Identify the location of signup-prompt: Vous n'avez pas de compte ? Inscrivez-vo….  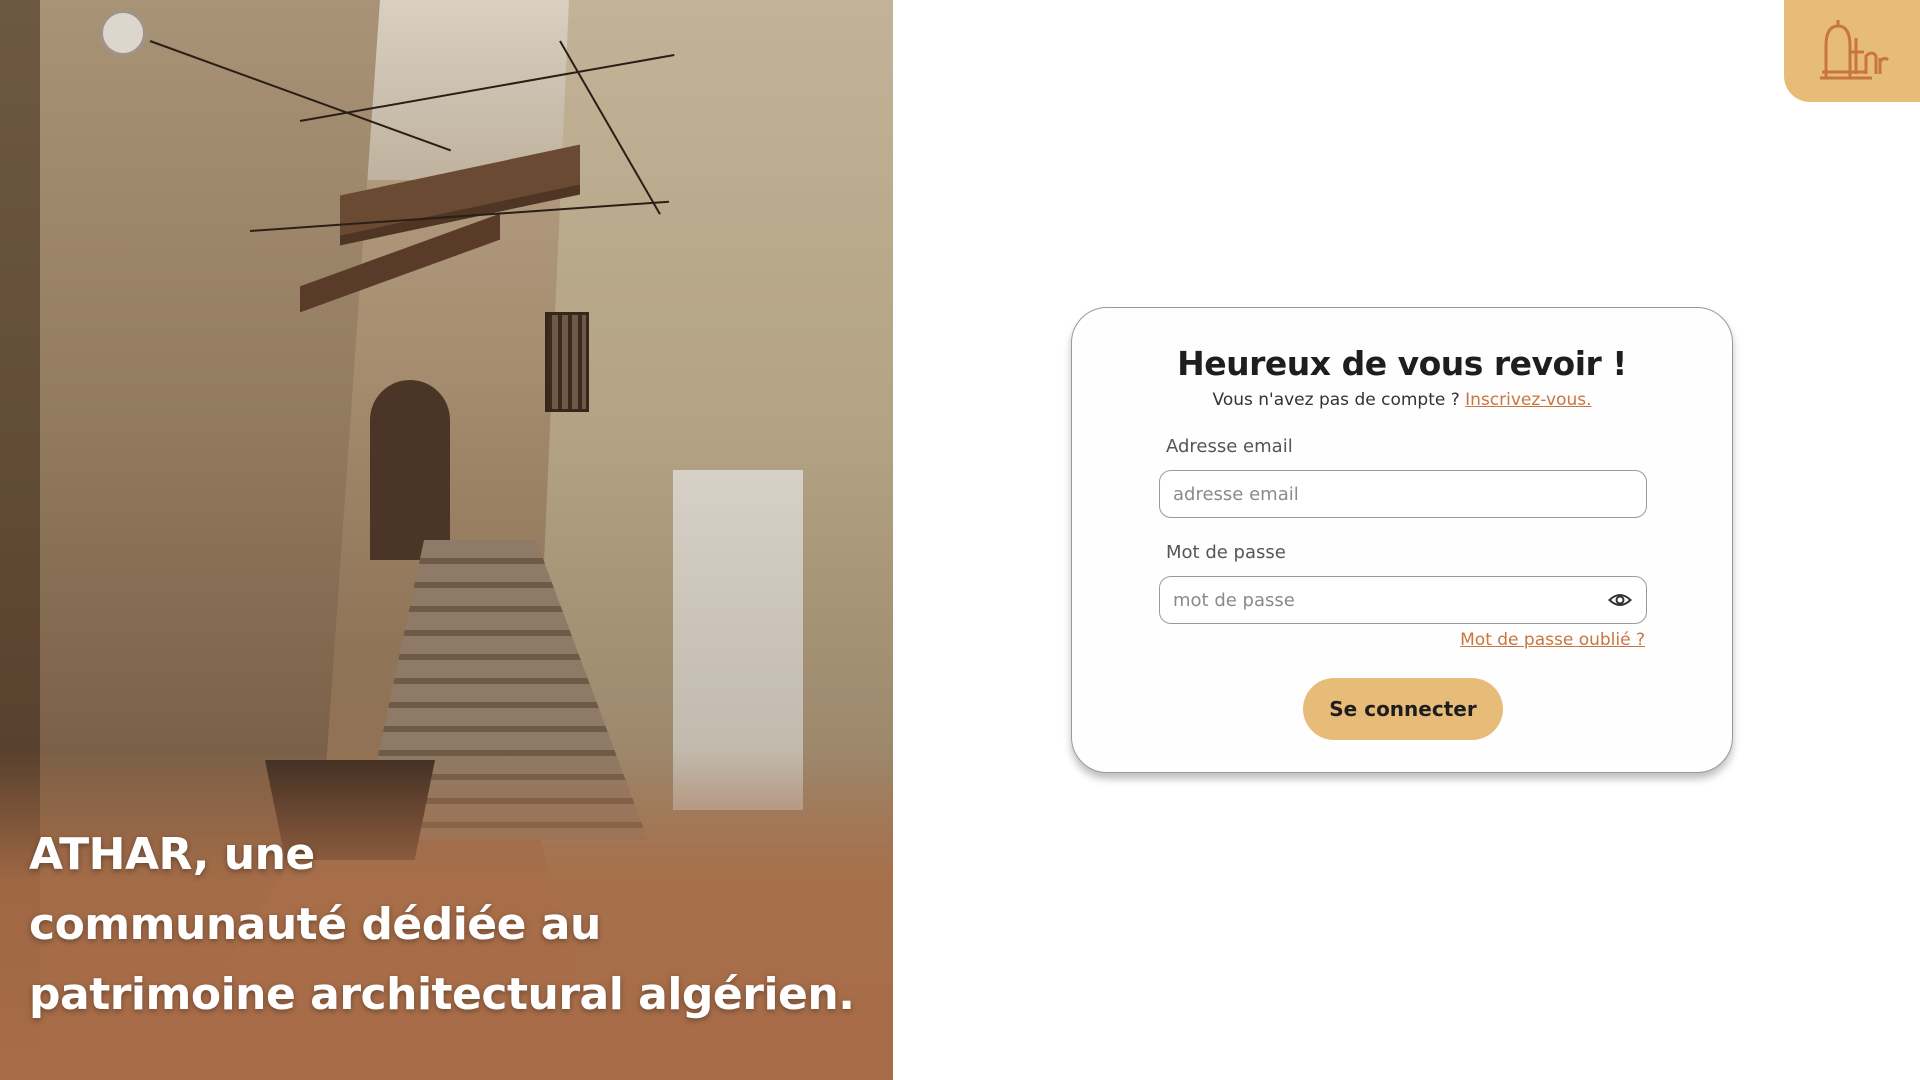
(1402, 400).